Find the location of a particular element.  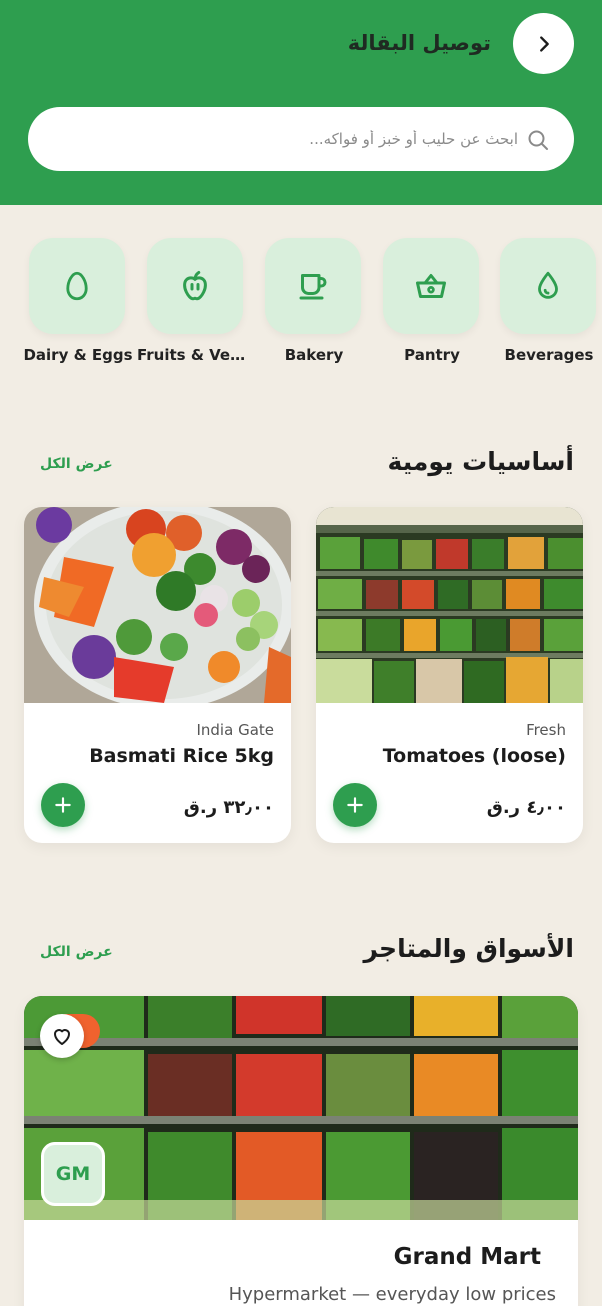

see-all-essentials-link: عرض الكل is located at coordinates (76, 464).